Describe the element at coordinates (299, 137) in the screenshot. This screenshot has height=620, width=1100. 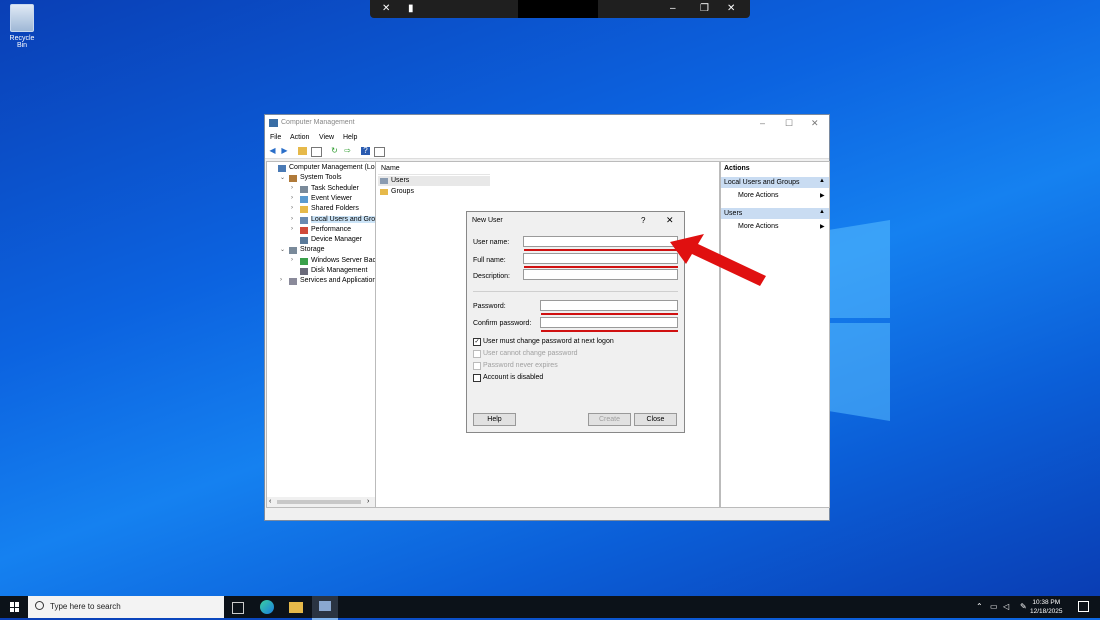
I see `menu-action: Action` at that location.